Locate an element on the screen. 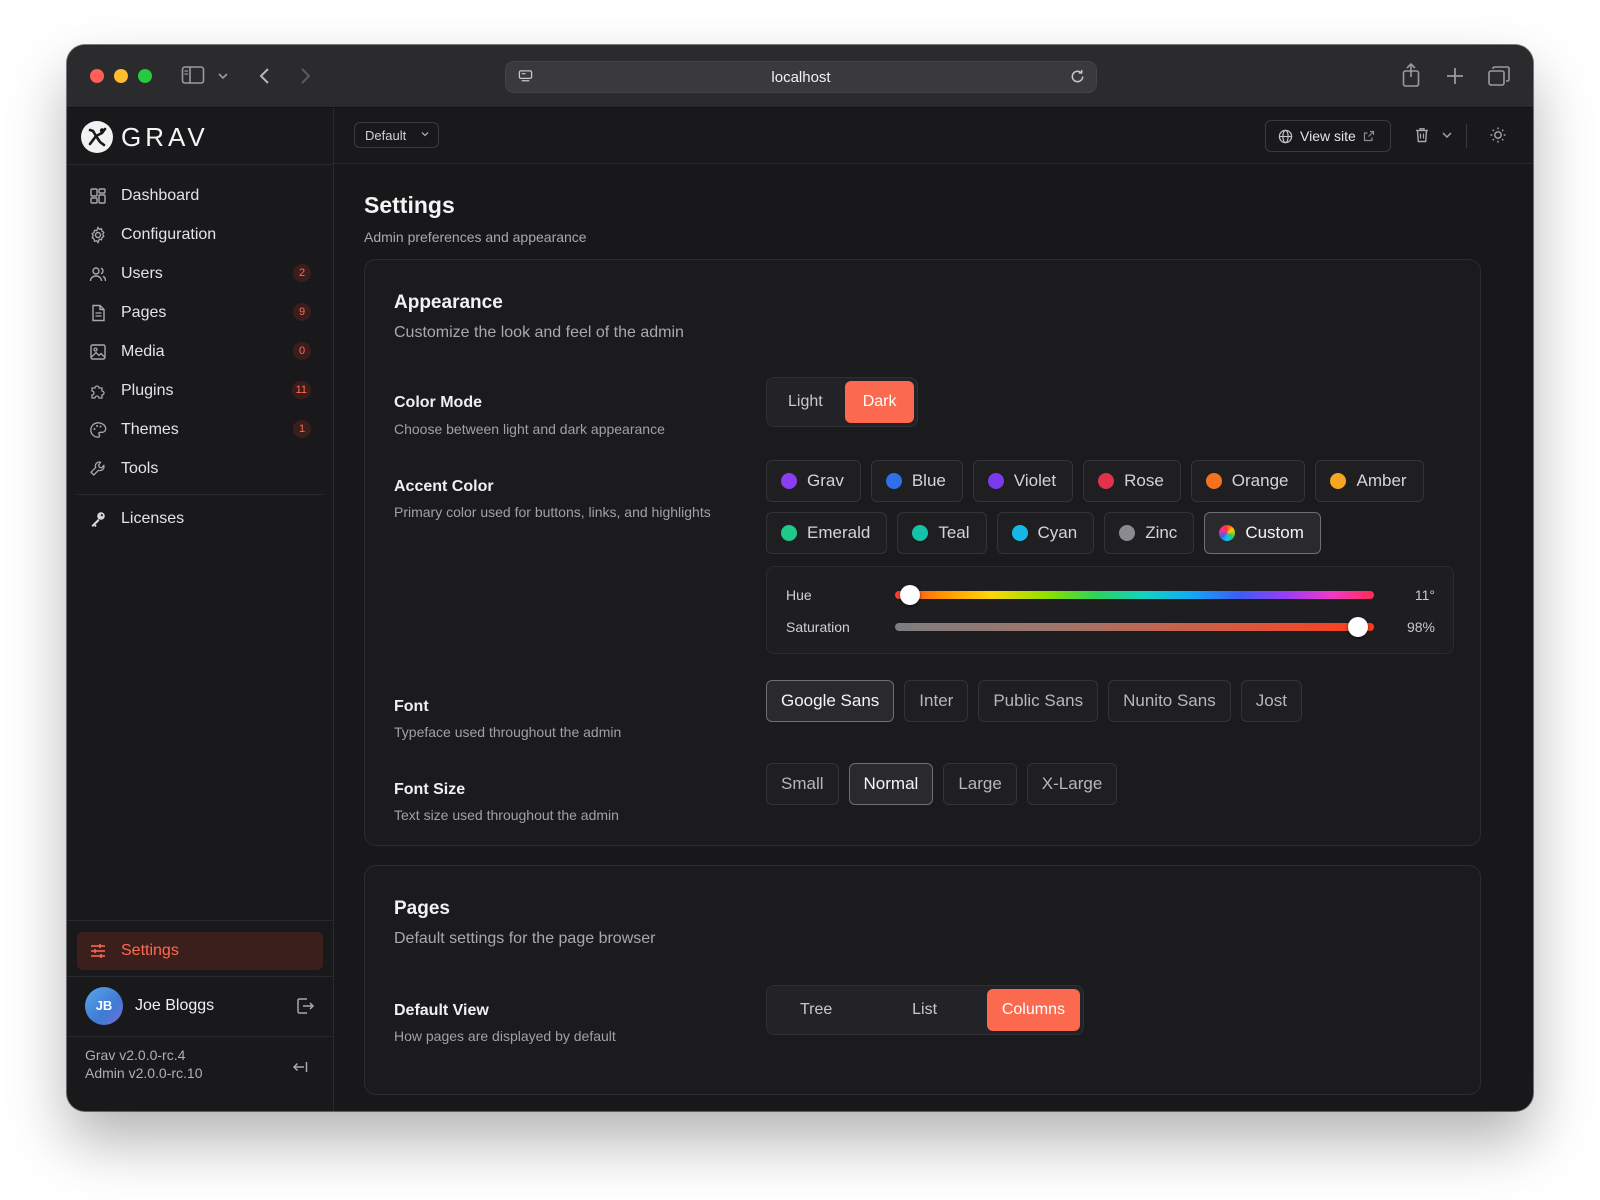  accent-label: Grav is located at coordinates (825, 480).